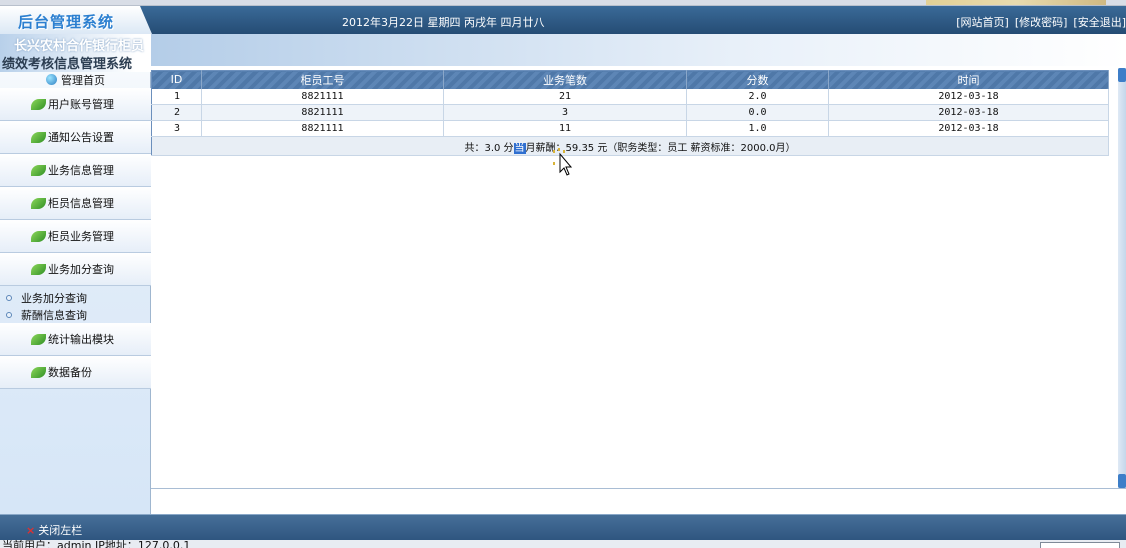 The width and height of the screenshot is (1126, 548). I want to click on sidebar-item-label: 用户账号管理, so click(81, 104).